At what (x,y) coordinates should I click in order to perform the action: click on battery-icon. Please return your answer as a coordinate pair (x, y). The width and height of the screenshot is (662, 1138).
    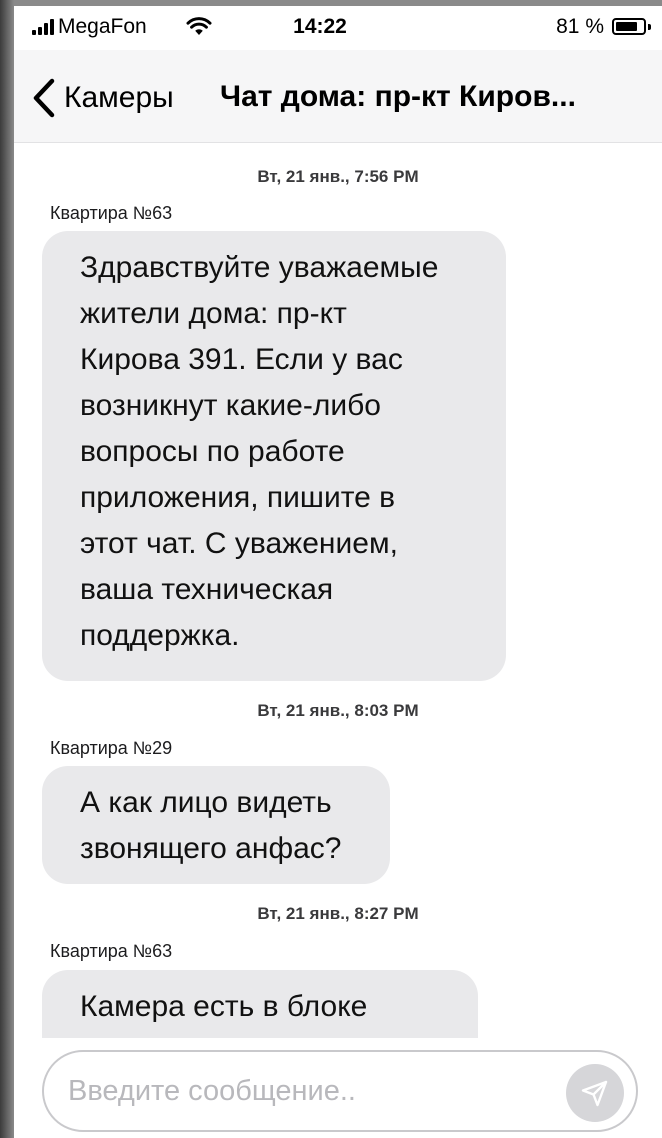
    Looking at the image, I should click on (629, 26).